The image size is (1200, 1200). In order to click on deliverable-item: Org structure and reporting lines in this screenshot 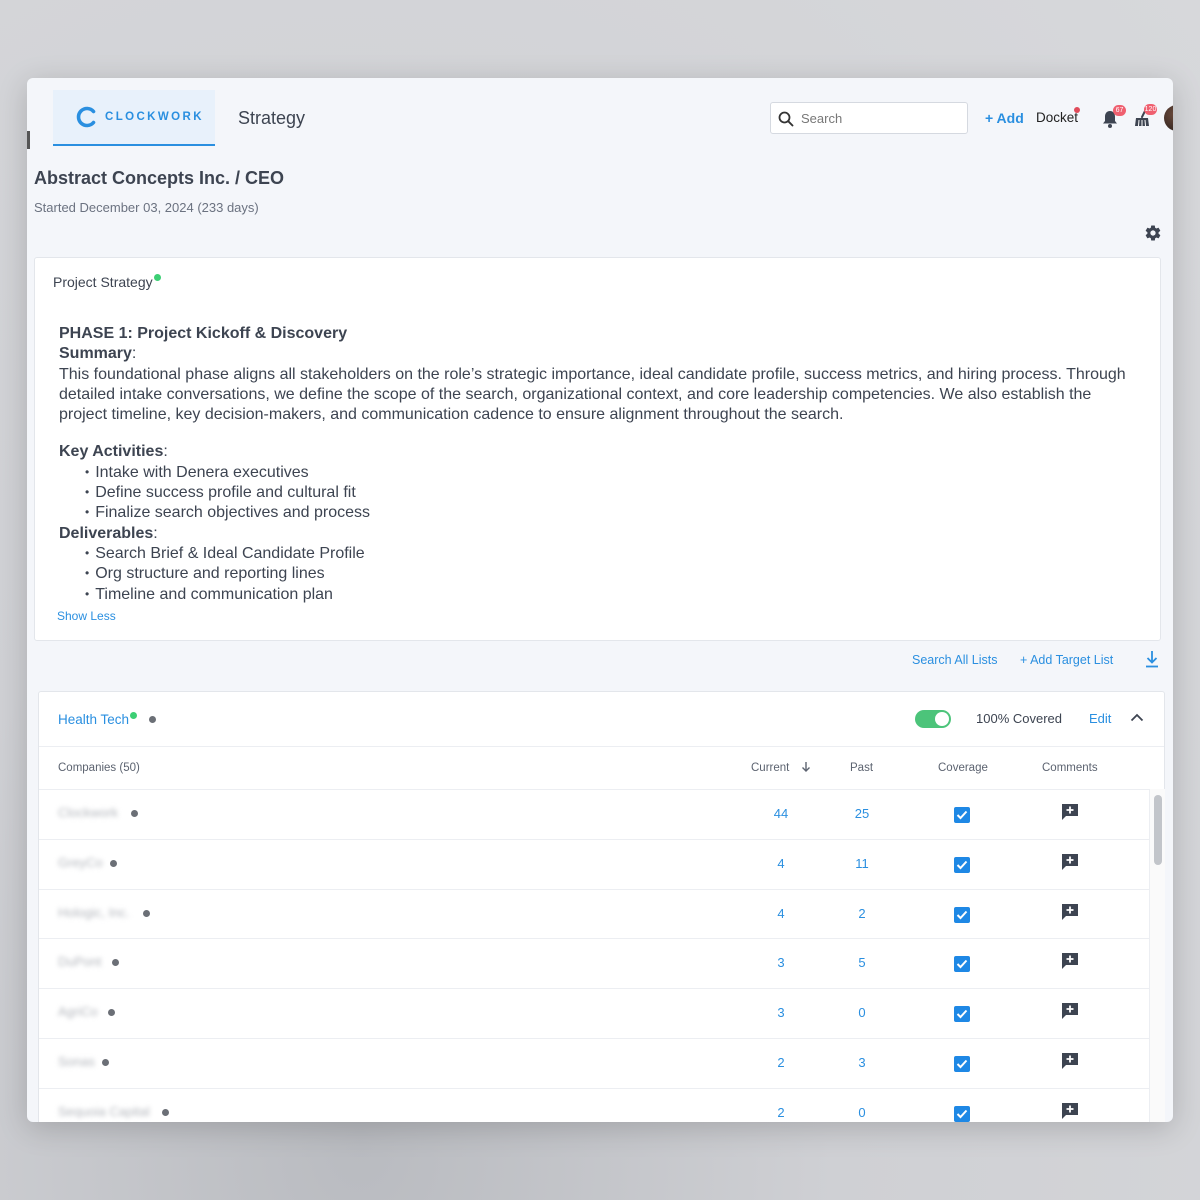, I will do `click(612, 574)`.